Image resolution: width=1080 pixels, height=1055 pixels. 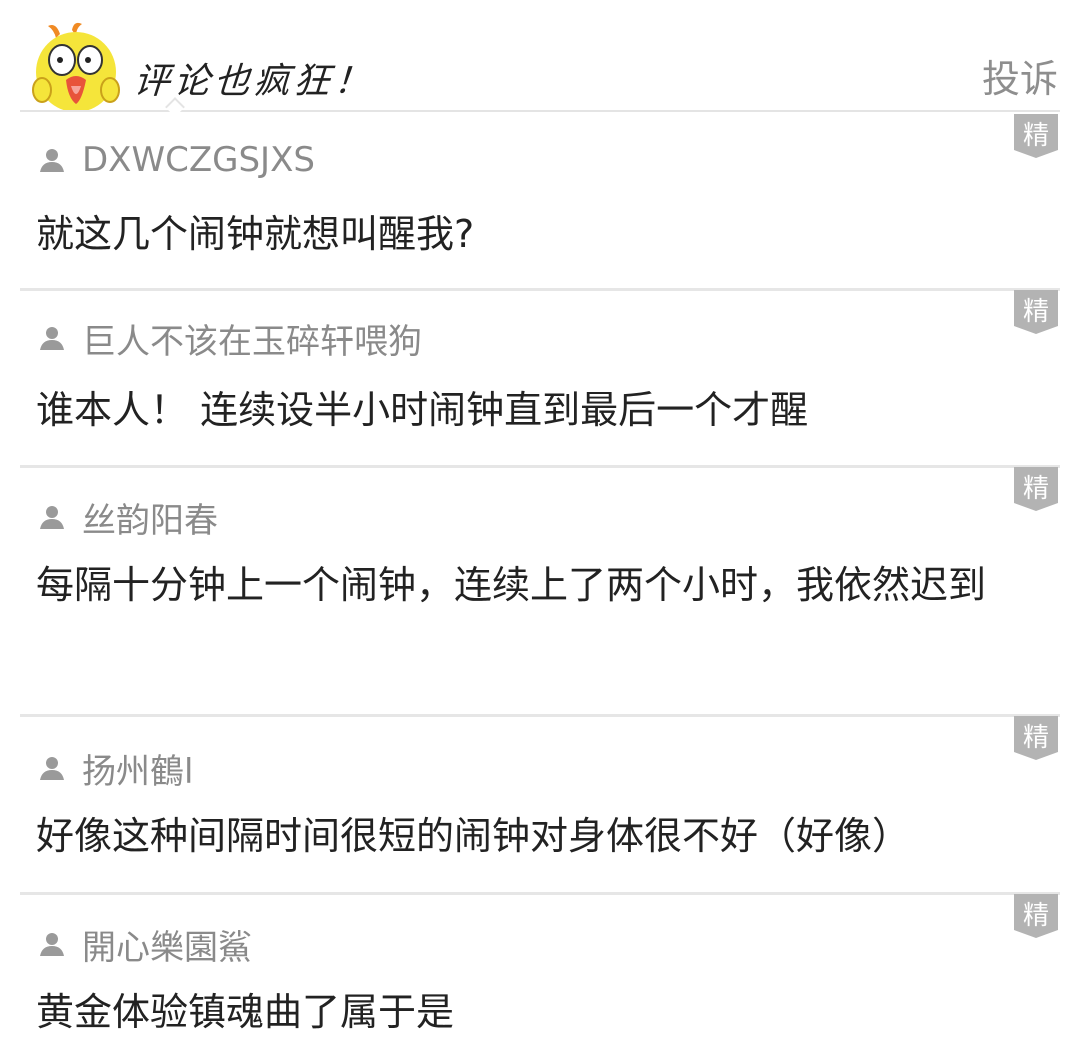 What do you see at coordinates (150, 517) in the screenshot?
I see `username: 丝韵阳春` at bounding box center [150, 517].